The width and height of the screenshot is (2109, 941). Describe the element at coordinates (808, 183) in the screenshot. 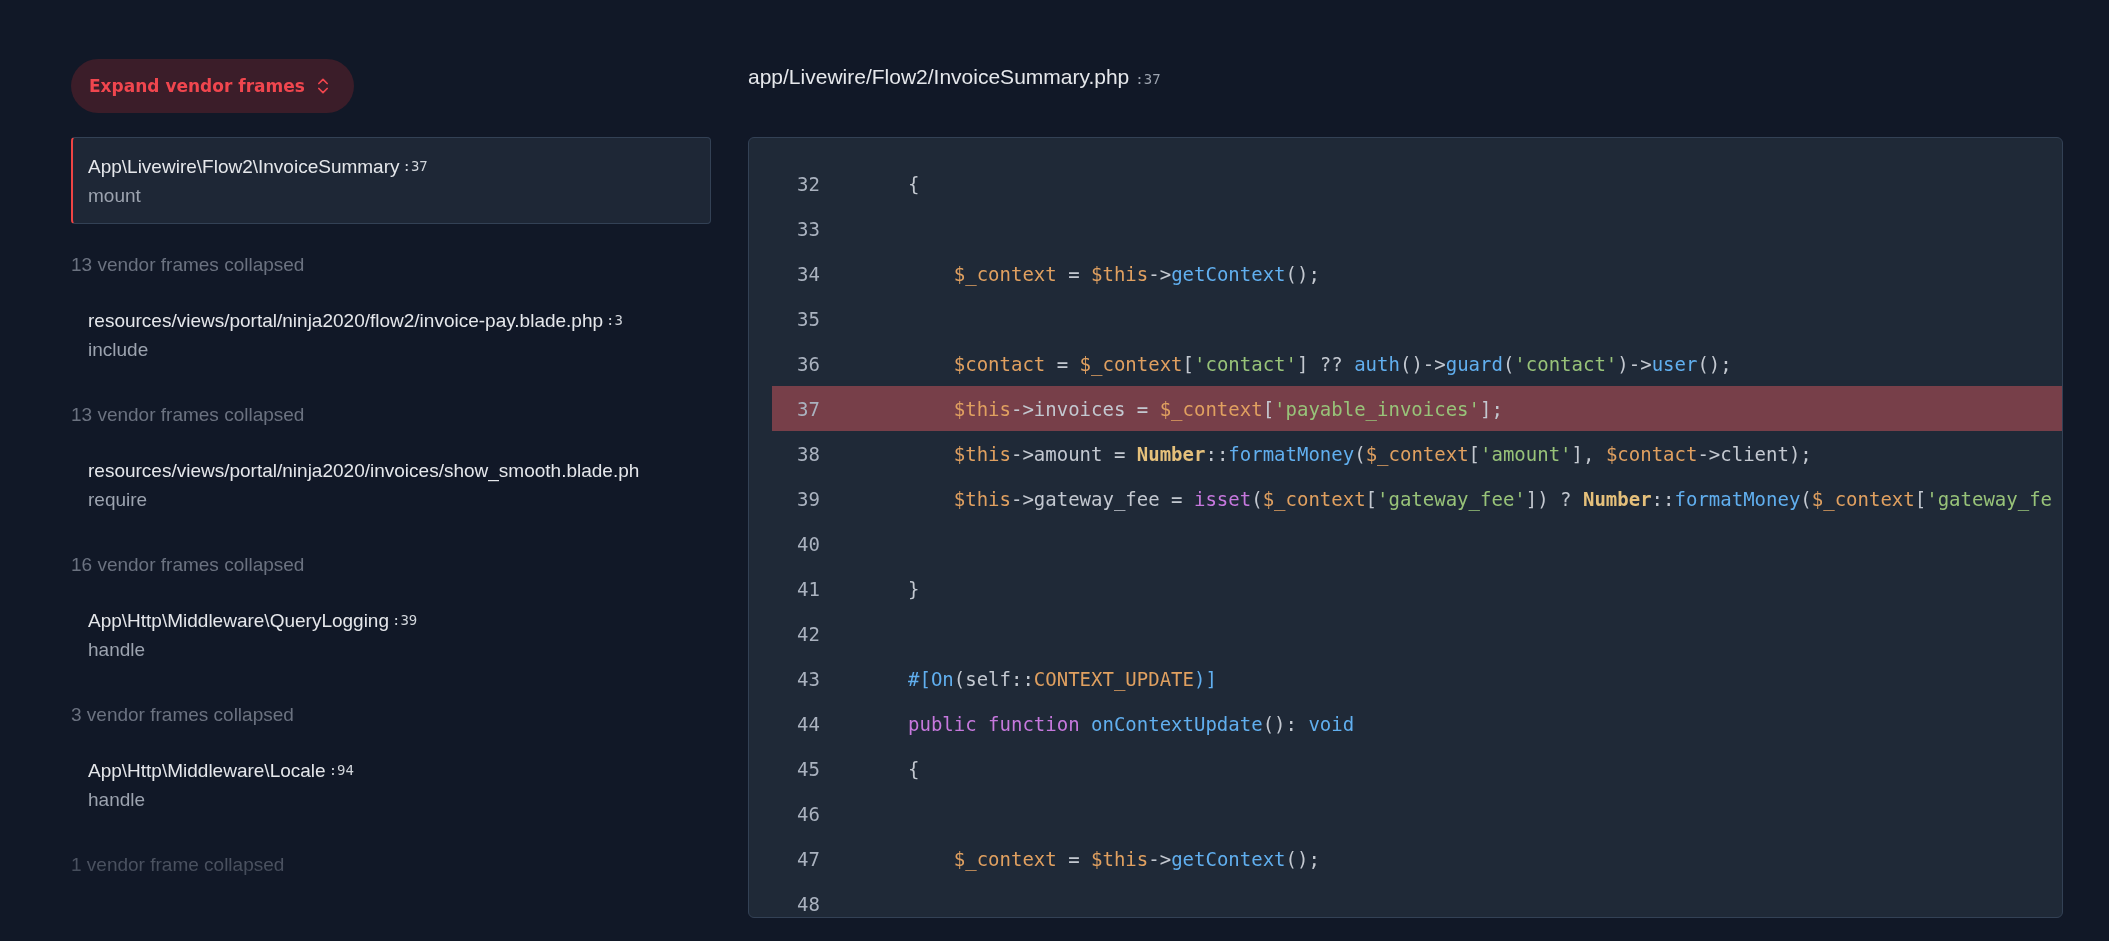

I see `line-number: 32` at that location.